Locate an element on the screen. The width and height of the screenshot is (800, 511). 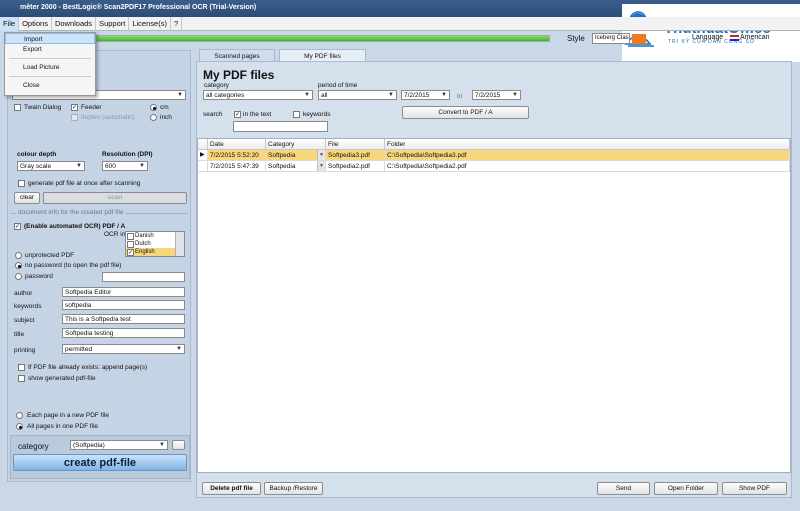
duplex-checkbox is located at coordinates (74, 117).